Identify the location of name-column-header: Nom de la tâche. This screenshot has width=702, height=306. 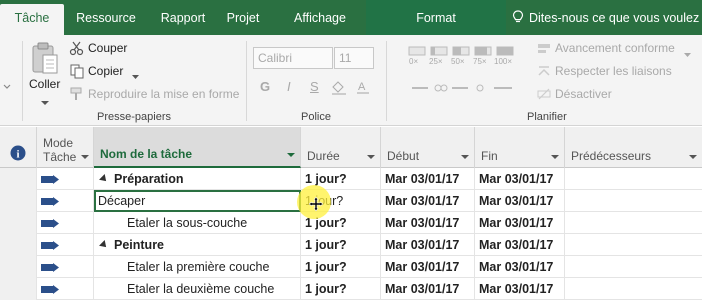
(197, 147).